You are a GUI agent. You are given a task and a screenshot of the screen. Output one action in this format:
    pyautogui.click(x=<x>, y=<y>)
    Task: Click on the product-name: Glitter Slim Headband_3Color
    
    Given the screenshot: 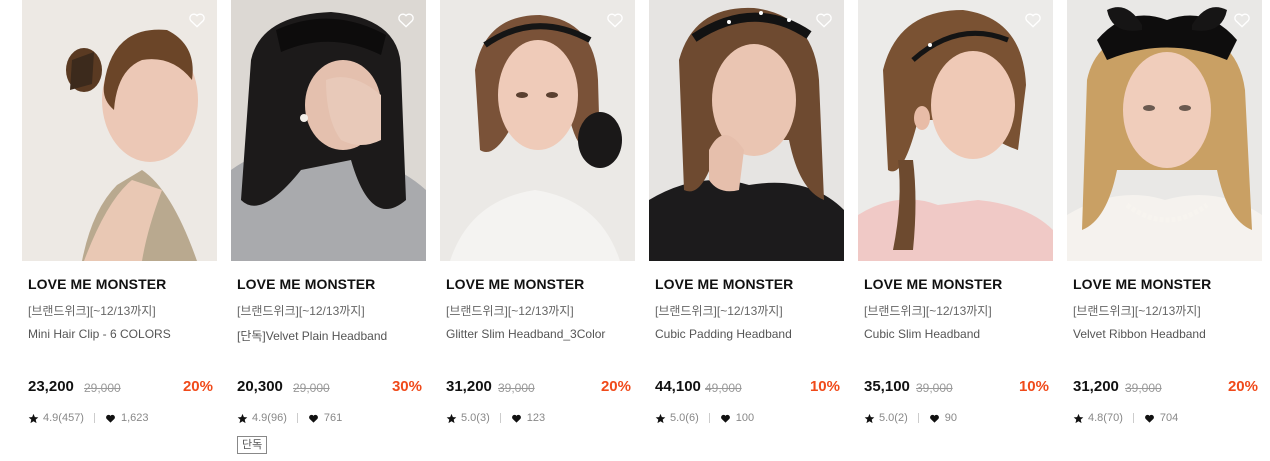 What is the action you would take?
    pyautogui.click(x=525, y=334)
    